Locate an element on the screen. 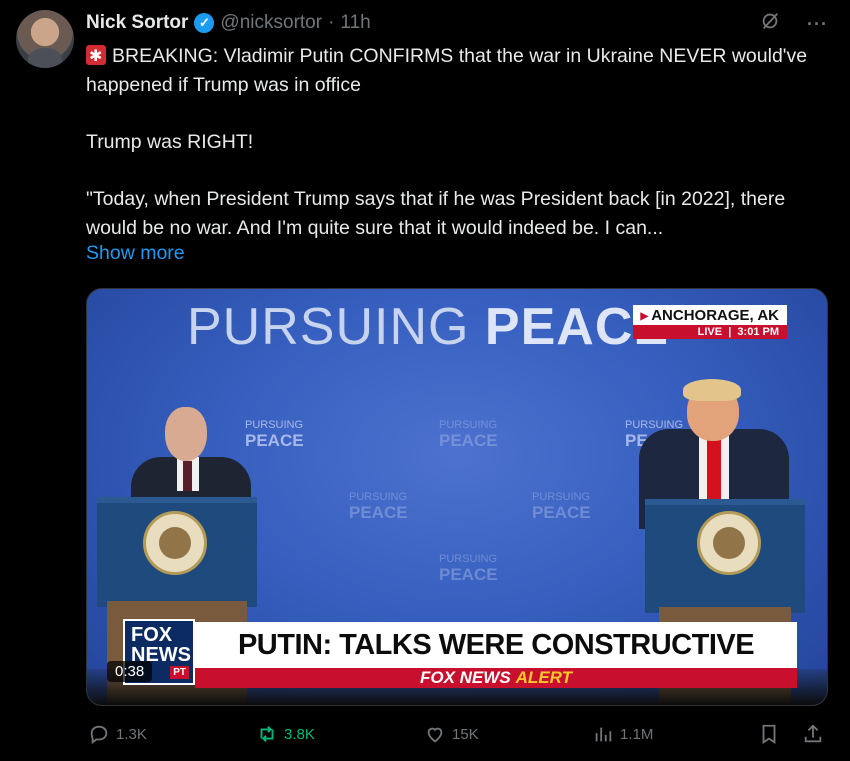 The width and height of the screenshot is (850, 761). share-icon is located at coordinates (813, 733).